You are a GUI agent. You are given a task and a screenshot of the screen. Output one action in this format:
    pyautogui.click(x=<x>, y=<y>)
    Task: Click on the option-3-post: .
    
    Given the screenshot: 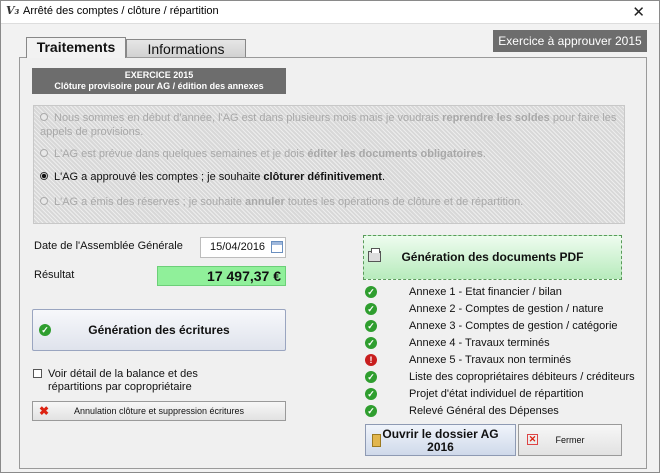 What is the action you would take?
    pyautogui.click(x=383, y=177)
    